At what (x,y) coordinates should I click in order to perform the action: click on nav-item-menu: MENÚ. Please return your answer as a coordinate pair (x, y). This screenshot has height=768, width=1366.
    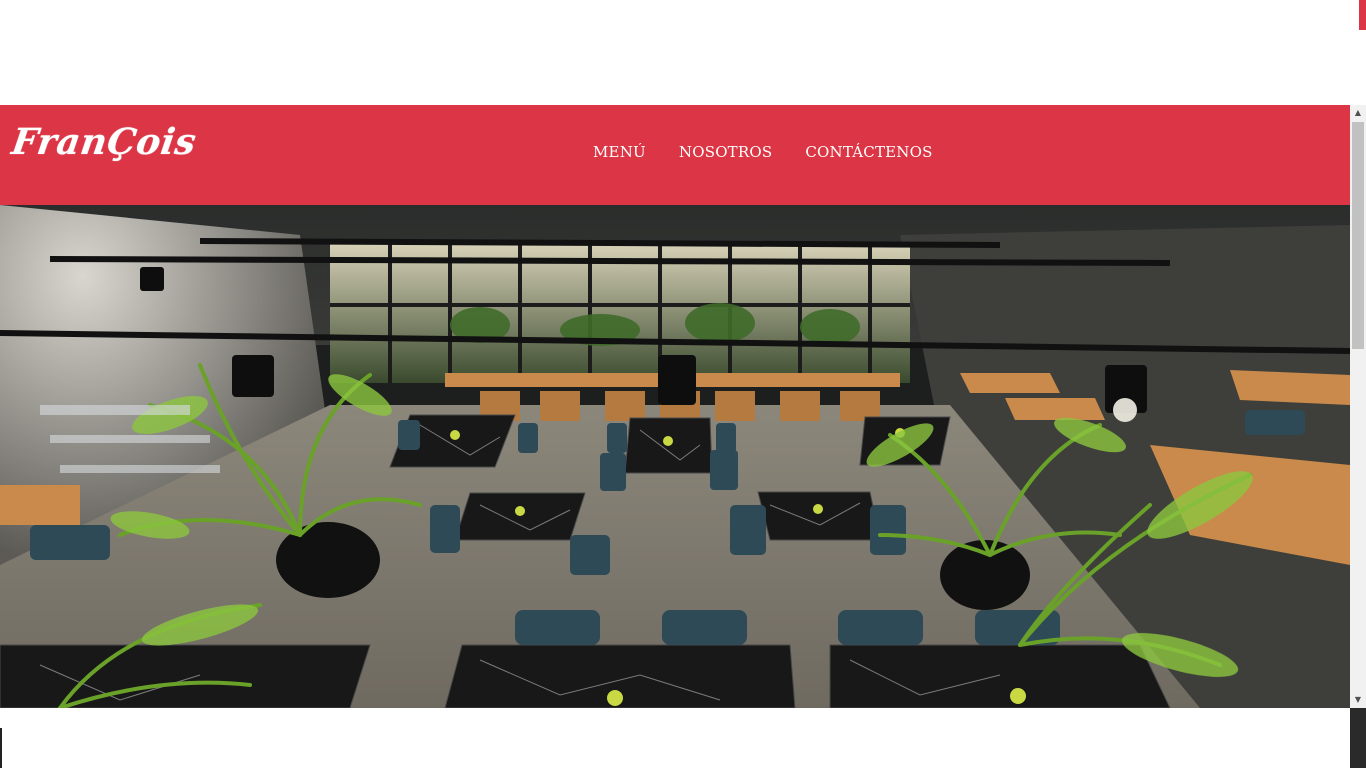
    Looking at the image, I should click on (623, 152).